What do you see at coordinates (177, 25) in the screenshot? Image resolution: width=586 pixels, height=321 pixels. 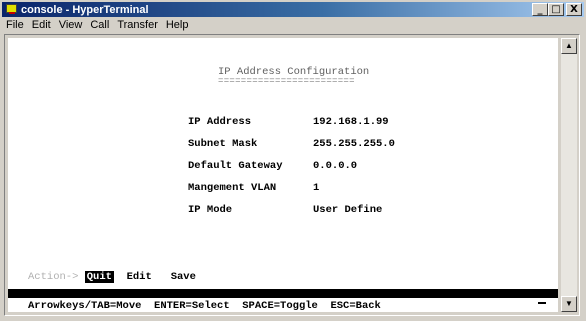 I see `menu-help: Help` at bounding box center [177, 25].